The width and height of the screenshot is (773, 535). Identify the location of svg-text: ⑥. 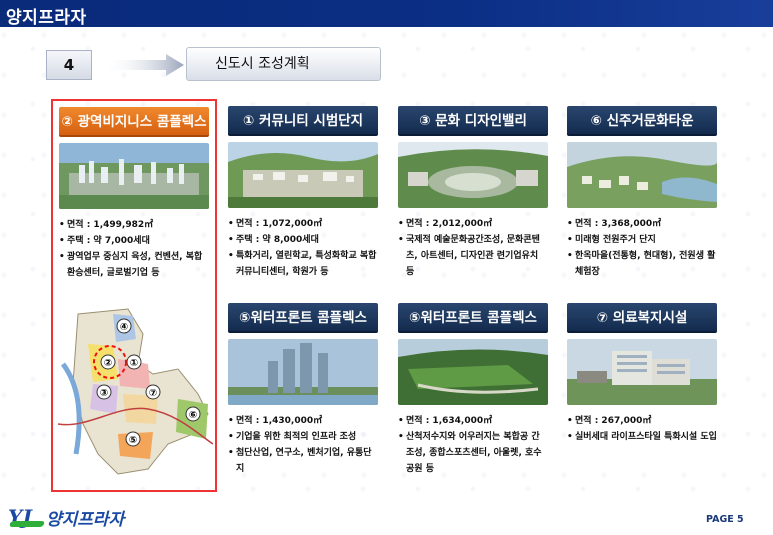
(193, 415).